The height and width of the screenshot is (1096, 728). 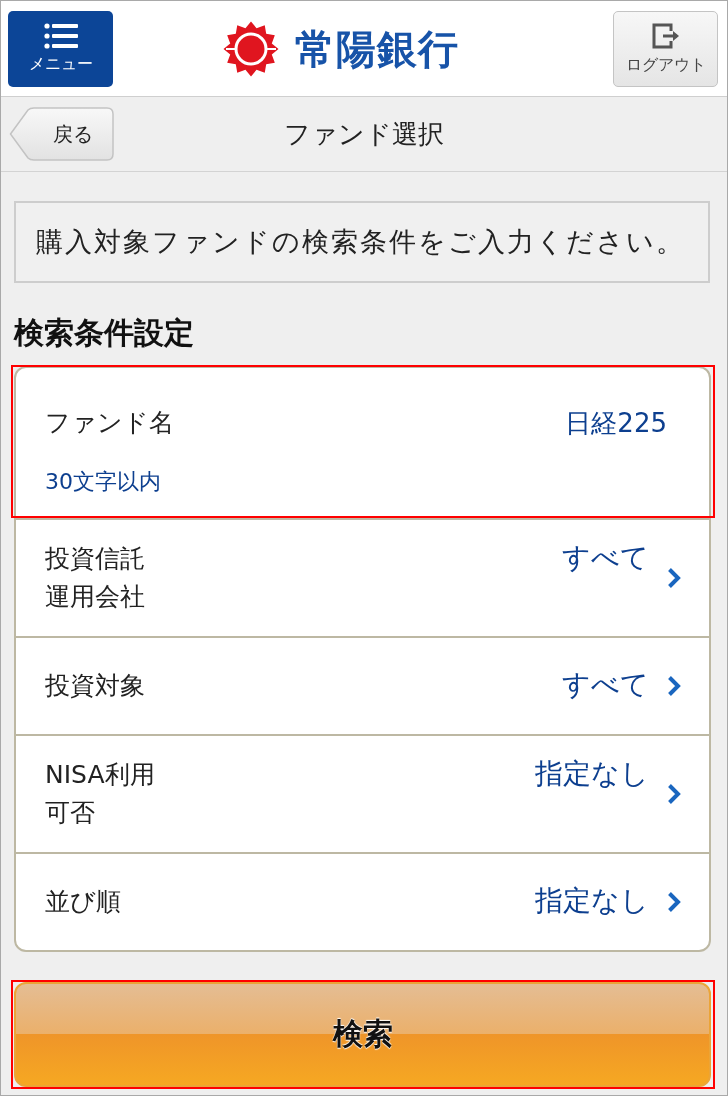 I want to click on logout-icon, so click(x=665, y=35).